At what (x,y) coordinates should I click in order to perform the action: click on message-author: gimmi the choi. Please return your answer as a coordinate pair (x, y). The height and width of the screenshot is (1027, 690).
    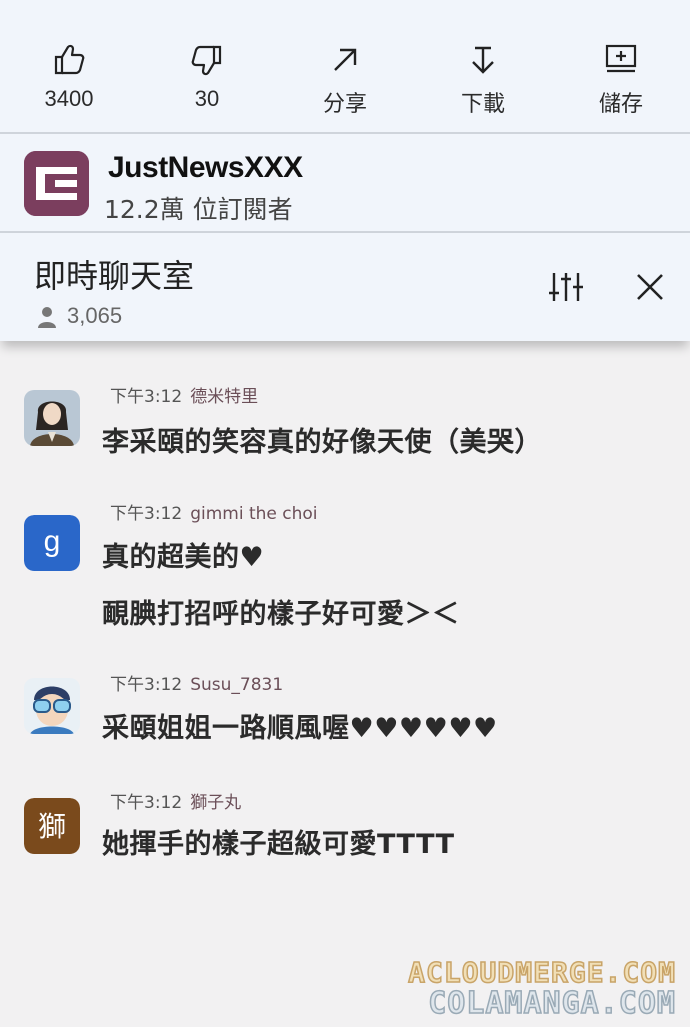
    Looking at the image, I should click on (253, 514).